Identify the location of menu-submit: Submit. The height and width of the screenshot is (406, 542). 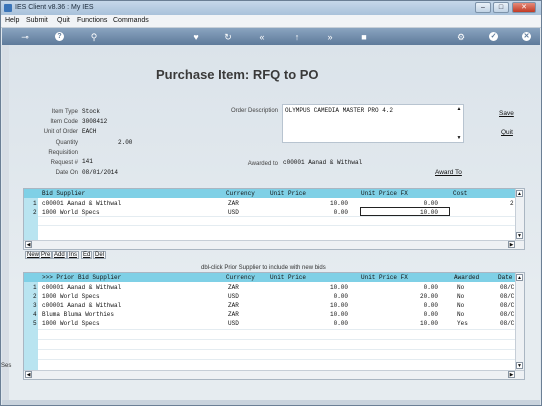
(37, 20).